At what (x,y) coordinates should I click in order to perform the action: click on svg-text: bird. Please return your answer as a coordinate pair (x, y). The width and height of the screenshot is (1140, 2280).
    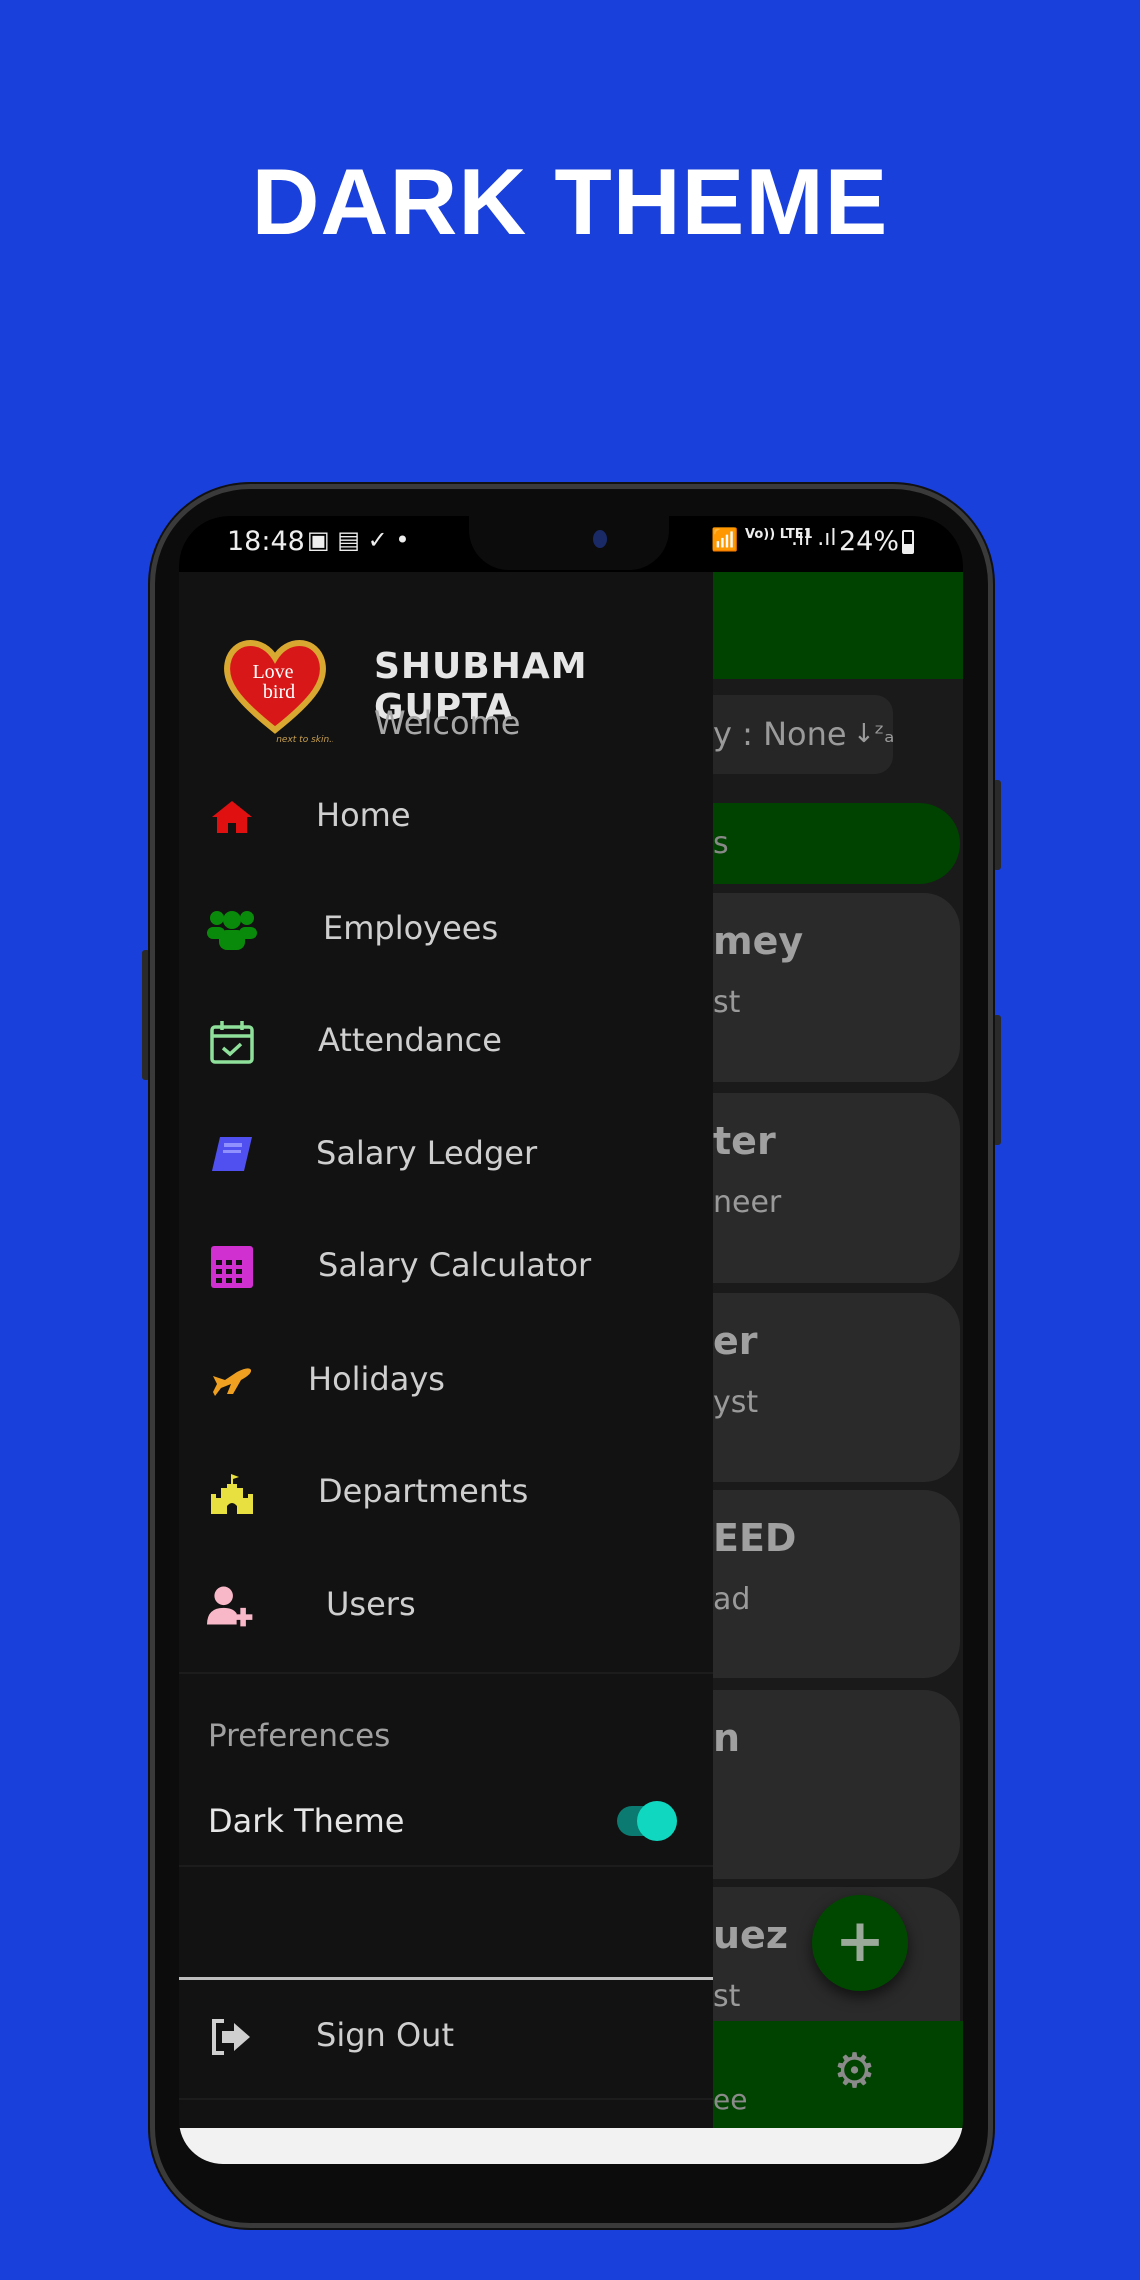
    Looking at the image, I should click on (279, 692).